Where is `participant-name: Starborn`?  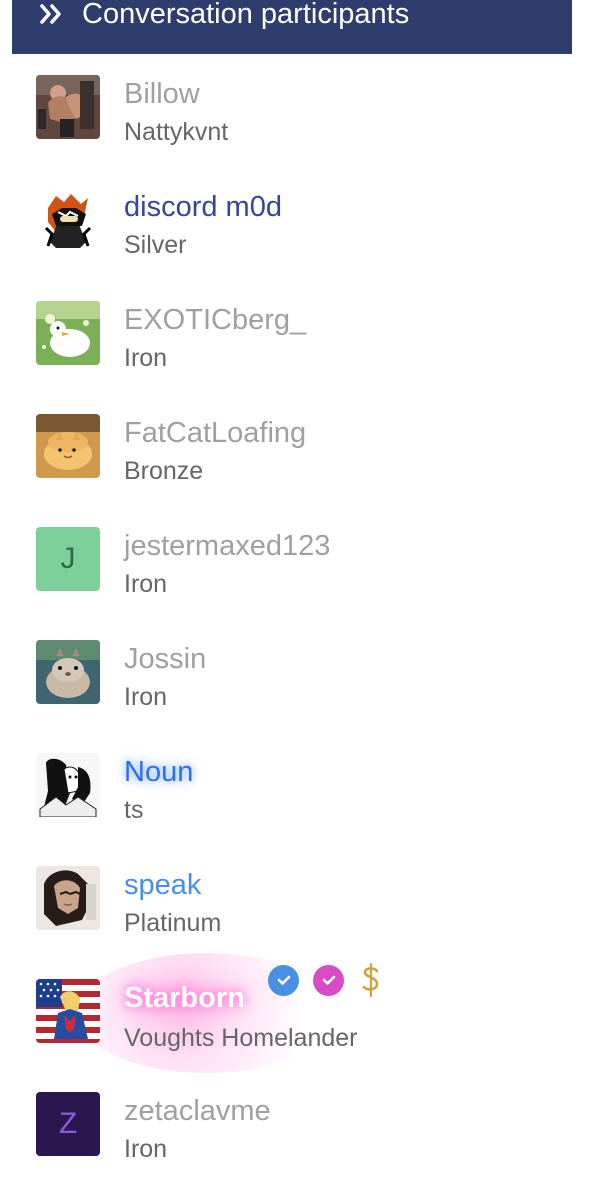
participant-name: Starborn is located at coordinates (184, 998).